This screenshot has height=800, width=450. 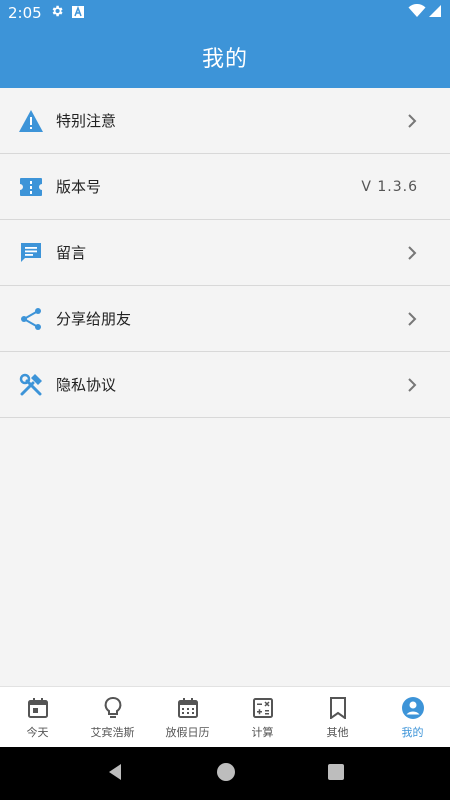 What do you see at coordinates (389, 186) in the screenshot?
I see `version-value: V 1.3.6` at bounding box center [389, 186].